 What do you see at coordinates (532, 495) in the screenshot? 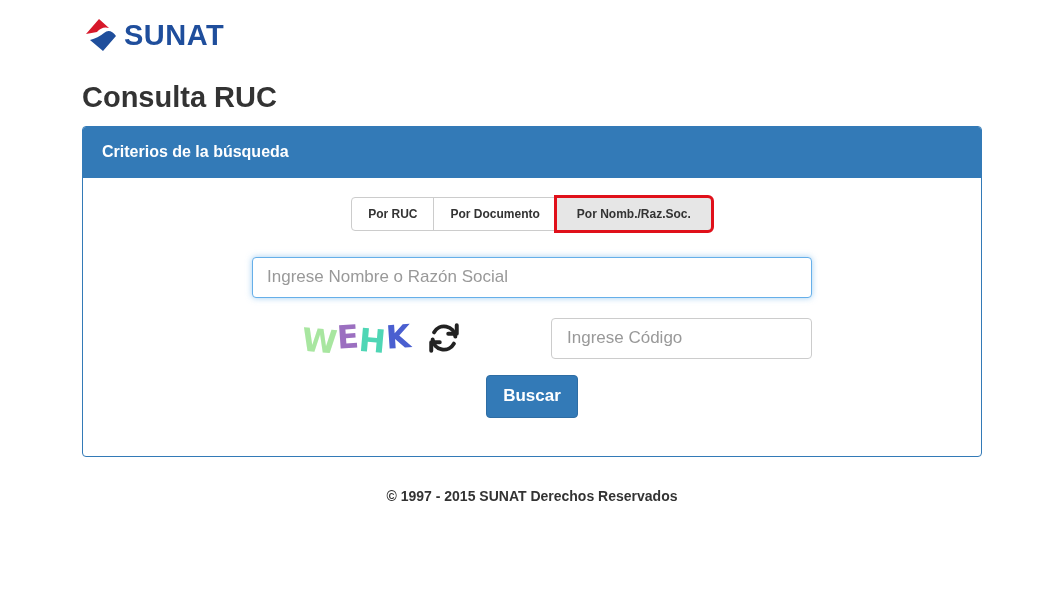
I see `footer-text: © 1997 - 2015 SUNAT Derechos Reservados` at bounding box center [532, 495].